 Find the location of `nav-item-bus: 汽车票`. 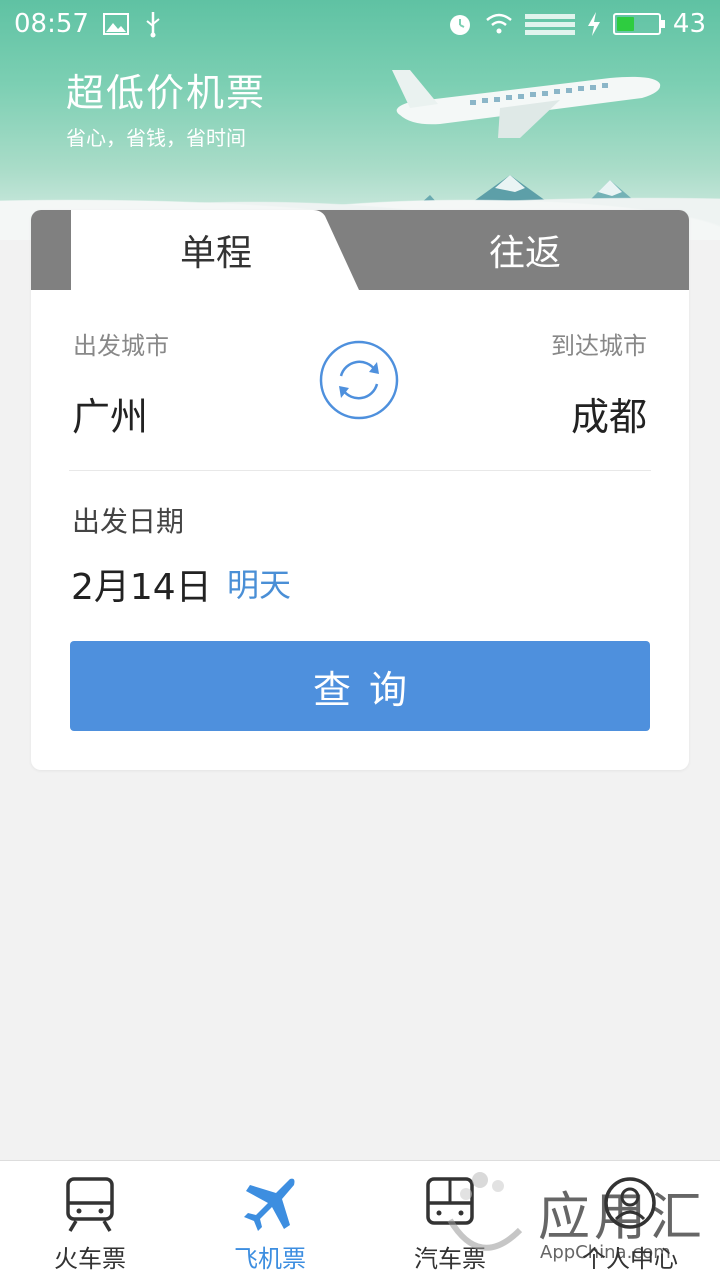

nav-item-bus: 汽车票 is located at coordinates (450, 1220).